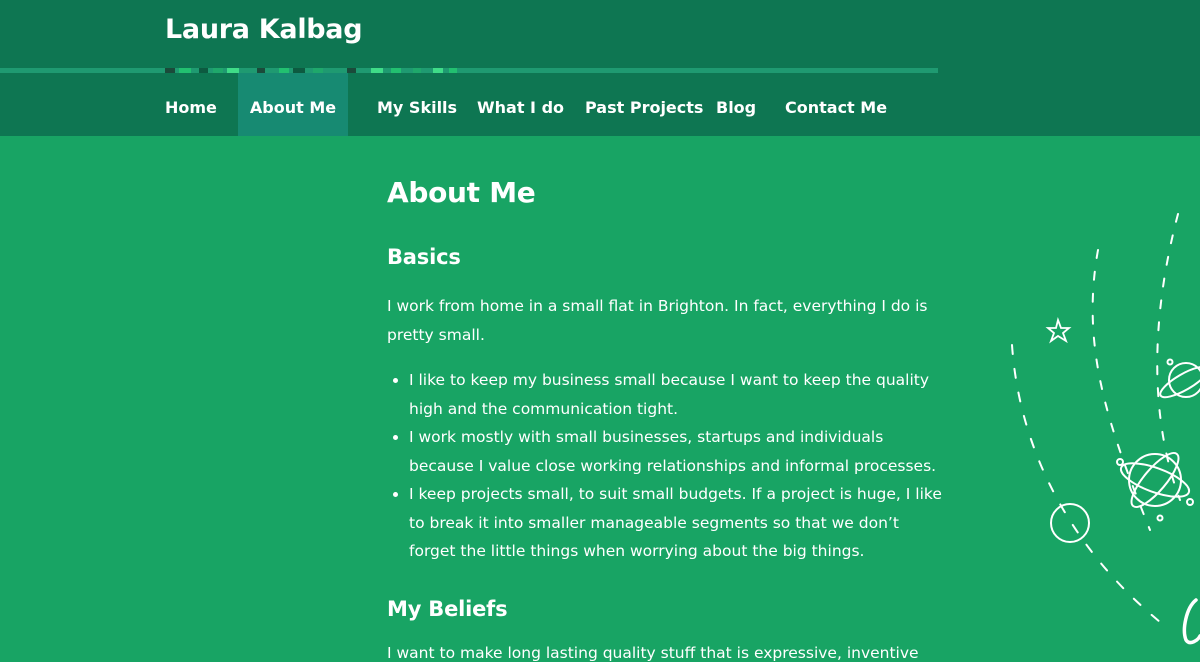  I want to click on nav-item-past-projects: Past Projects, so click(644, 104).